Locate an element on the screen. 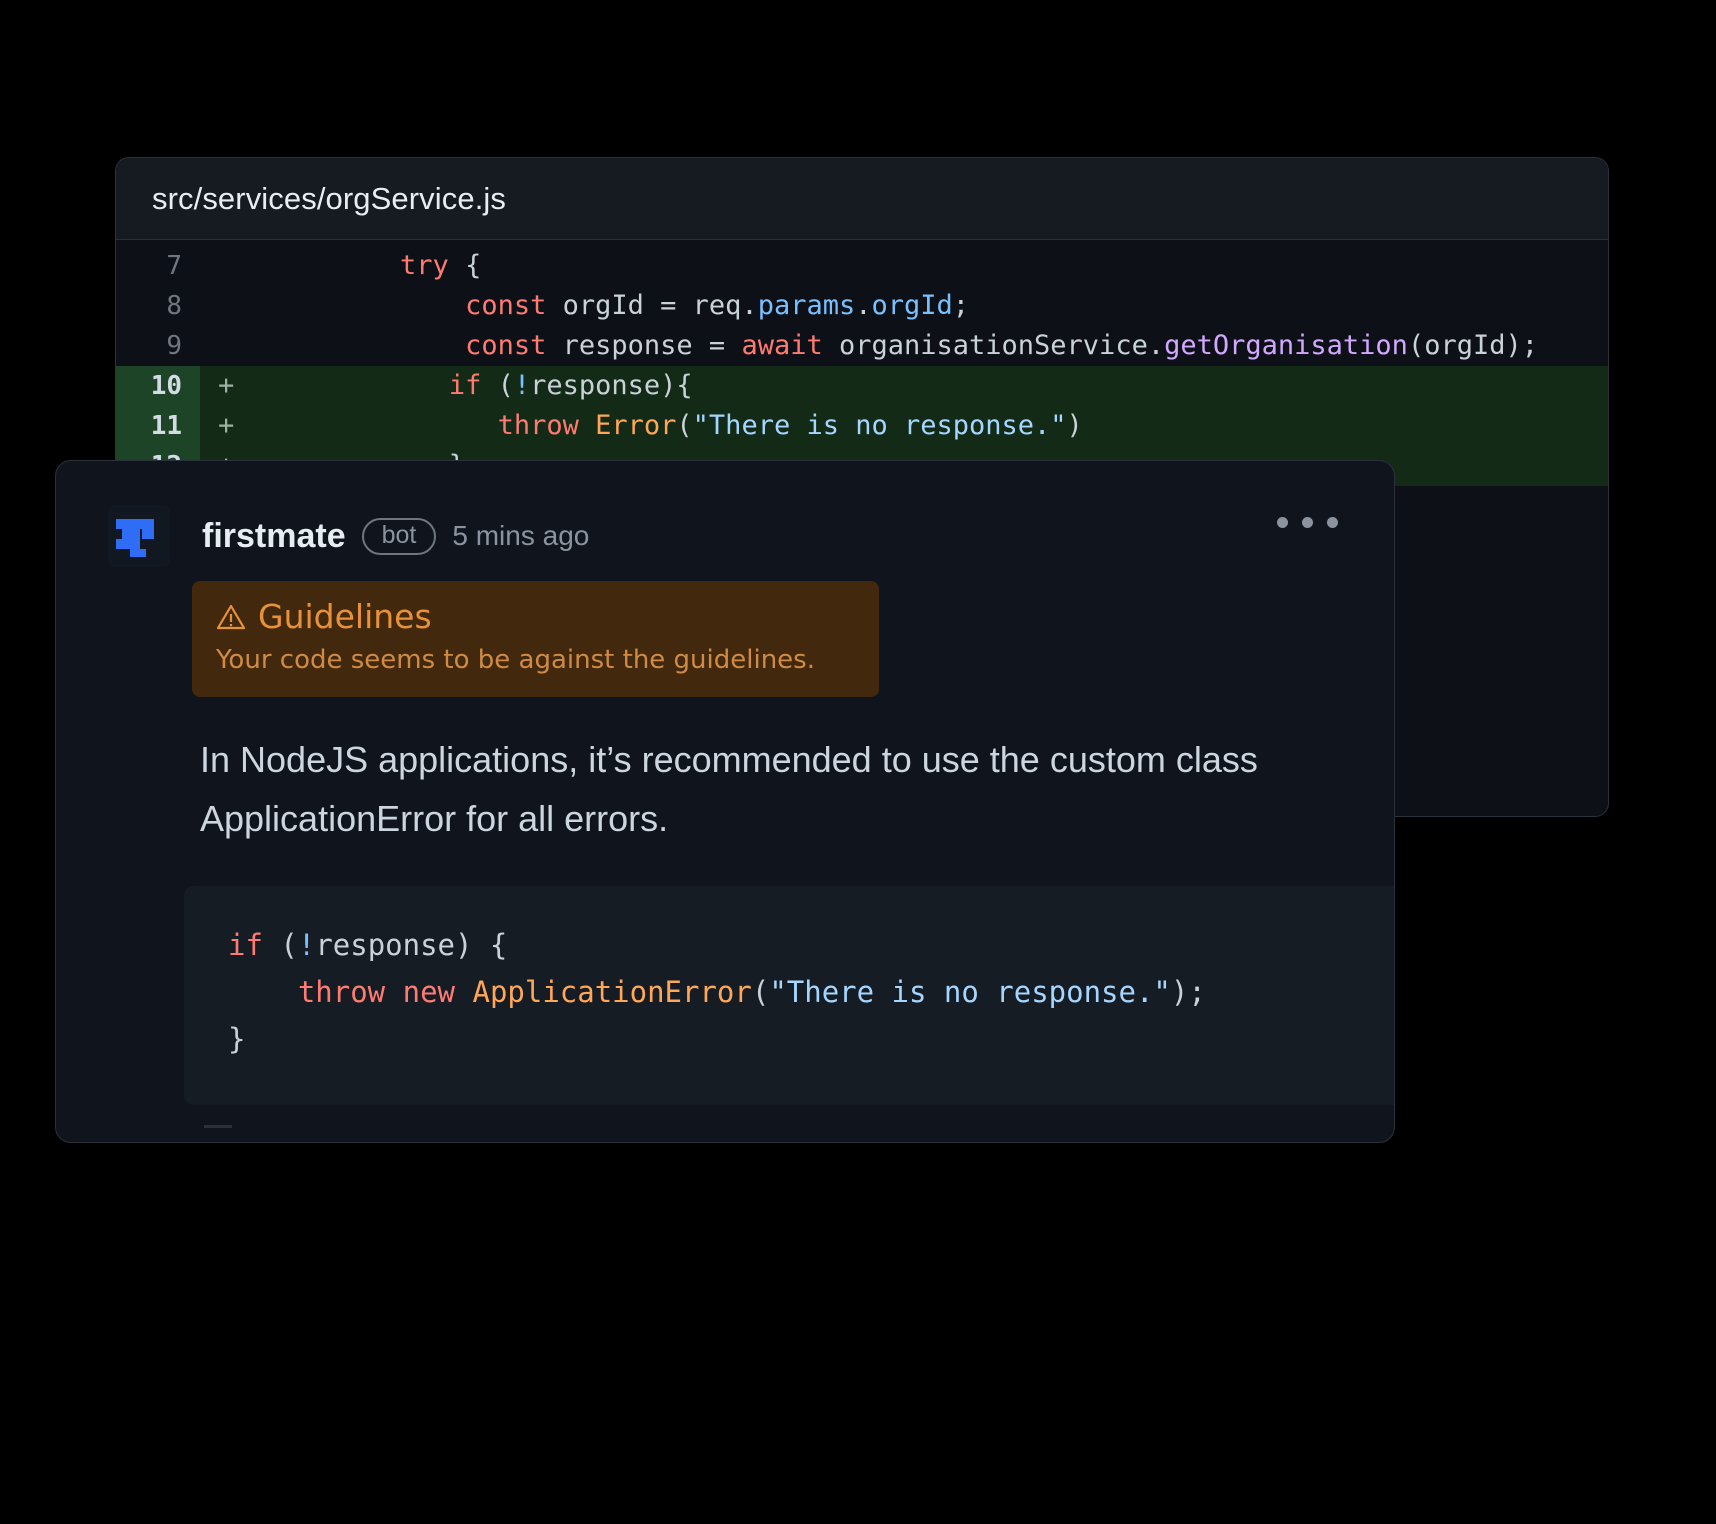  diff-line: 10 + if (!response){ is located at coordinates (862, 386).